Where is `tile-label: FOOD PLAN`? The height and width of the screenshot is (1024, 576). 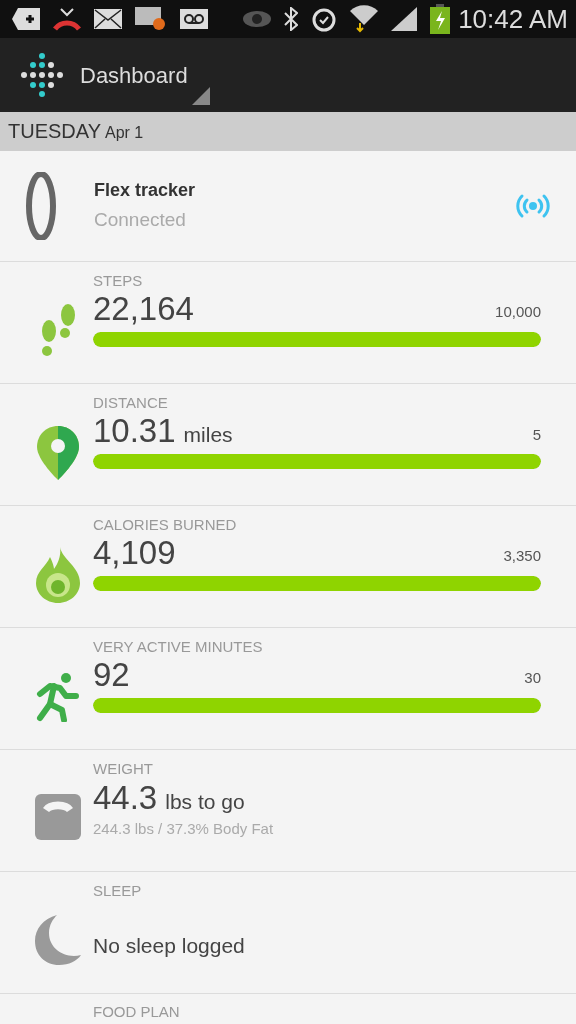
tile-label: FOOD PLAN is located at coordinates (136, 1011).